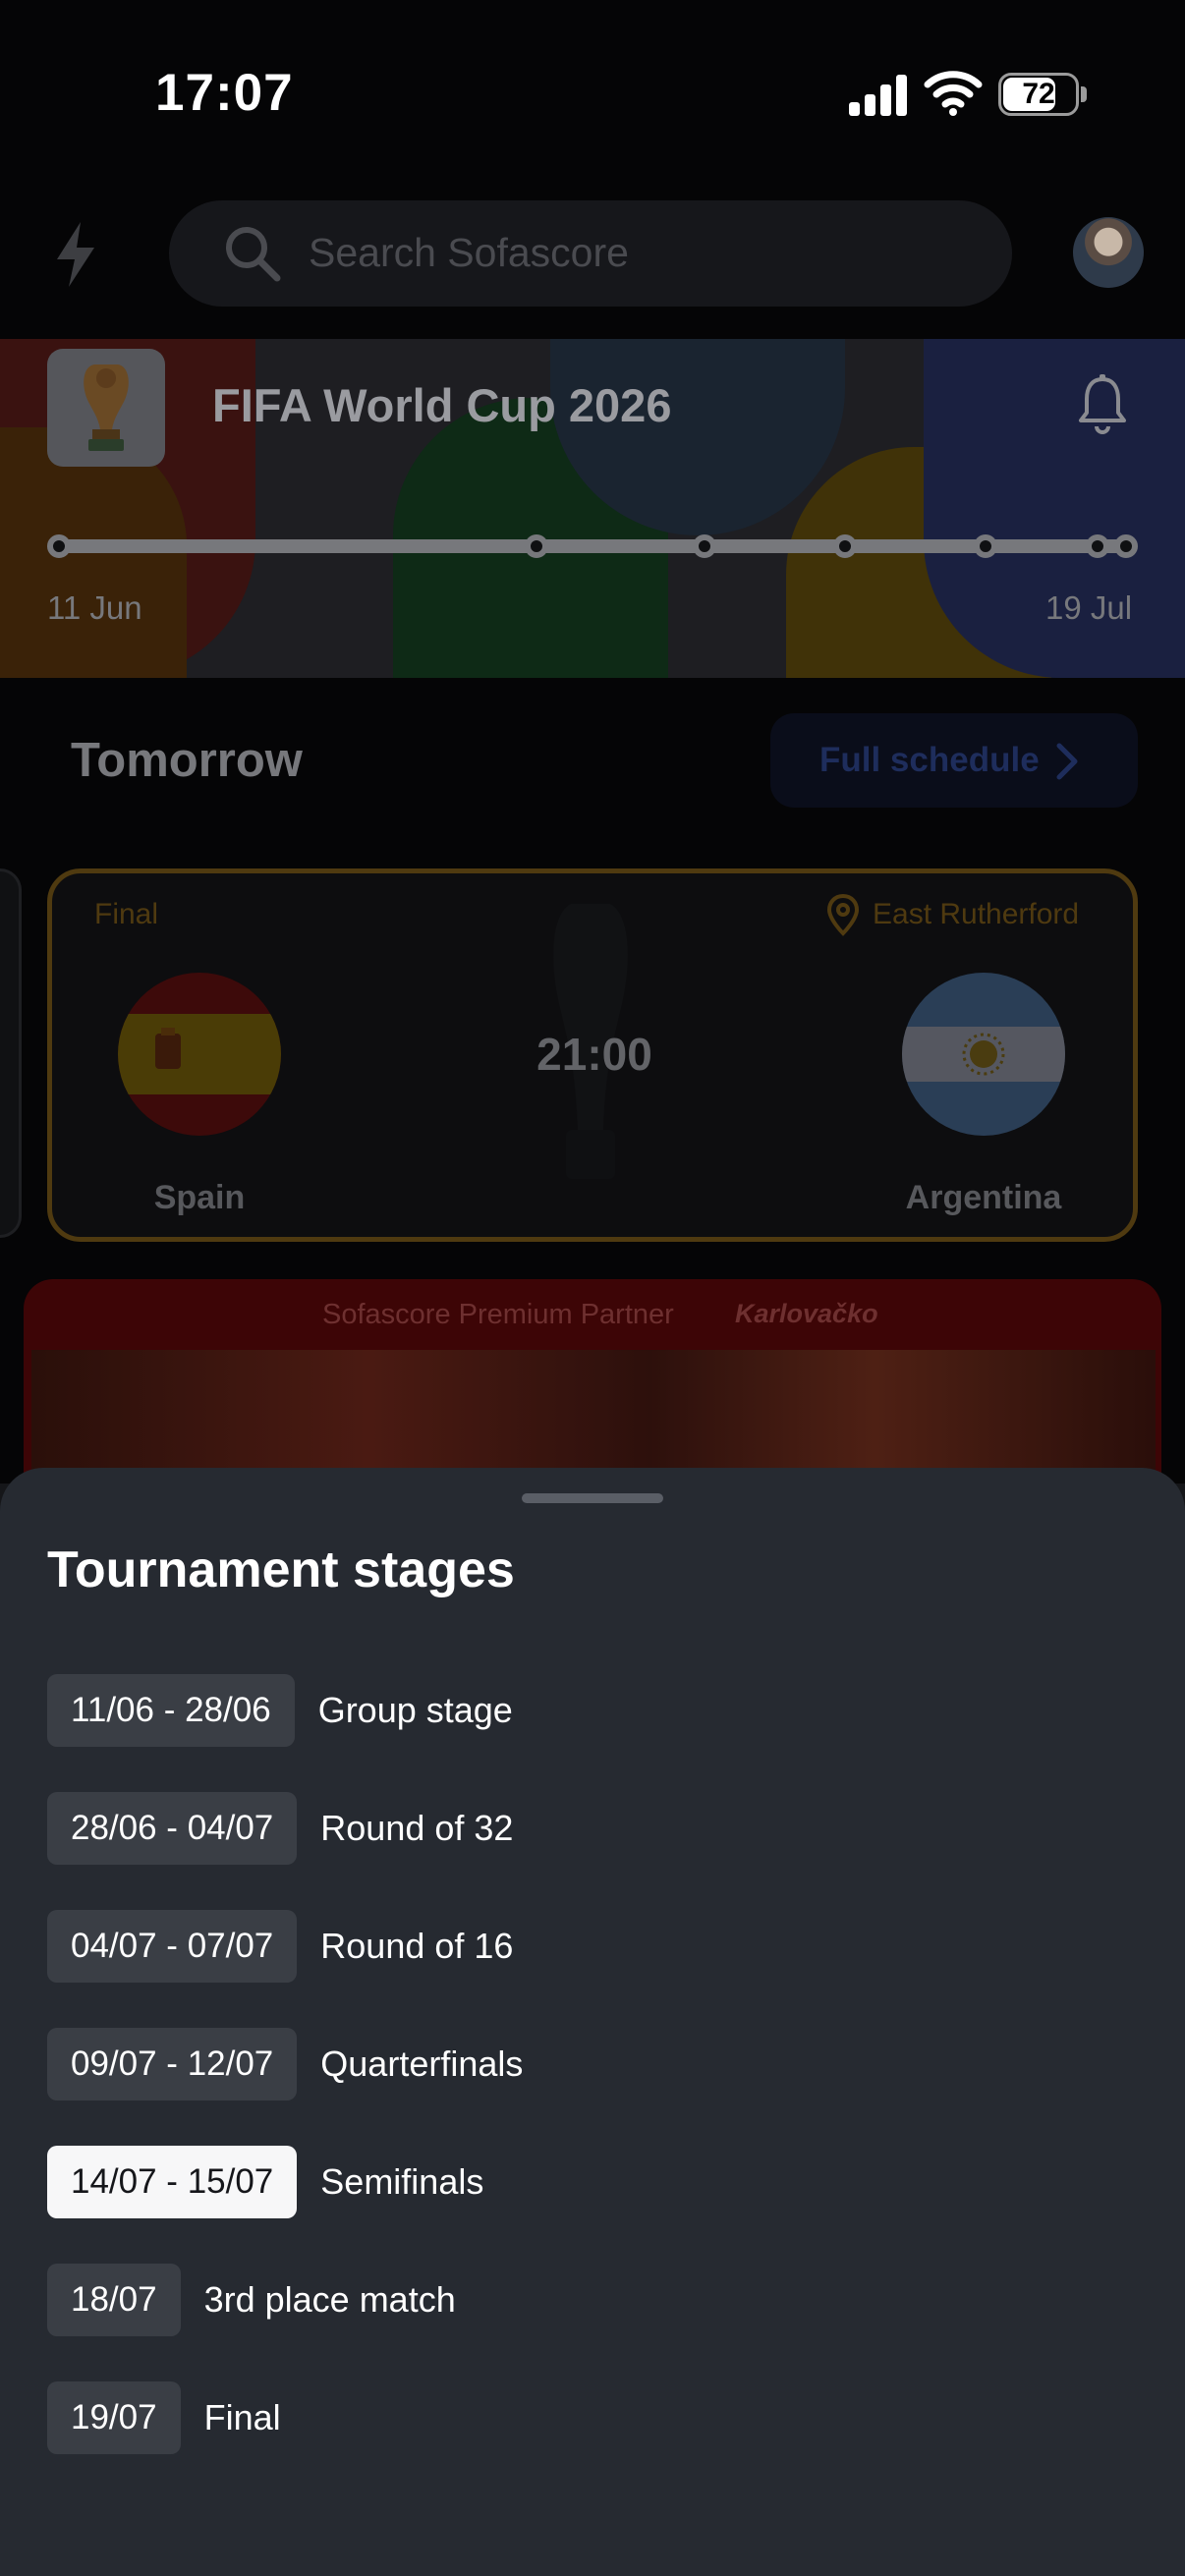 The width and height of the screenshot is (1185, 2576). What do you see at coordinates (843, 914) in the screenshot?
I see `location-pin-icon` at bounding box center [843, 914].